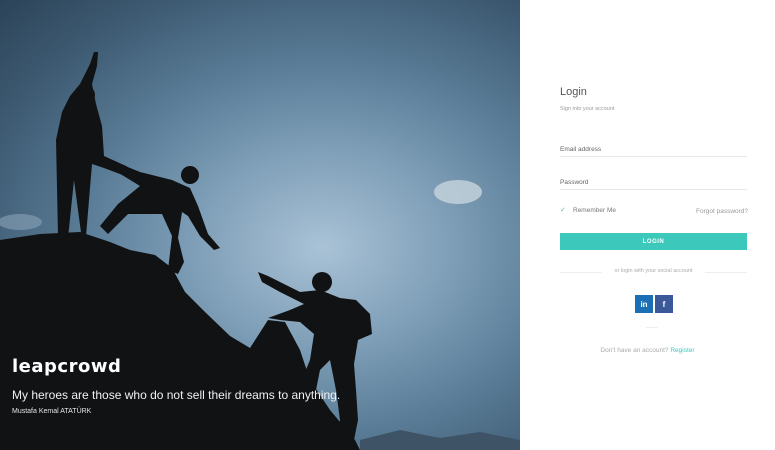 The height and width of the screenshot is (450, 775). I want to click on divider-line-right, so click(726, 272).